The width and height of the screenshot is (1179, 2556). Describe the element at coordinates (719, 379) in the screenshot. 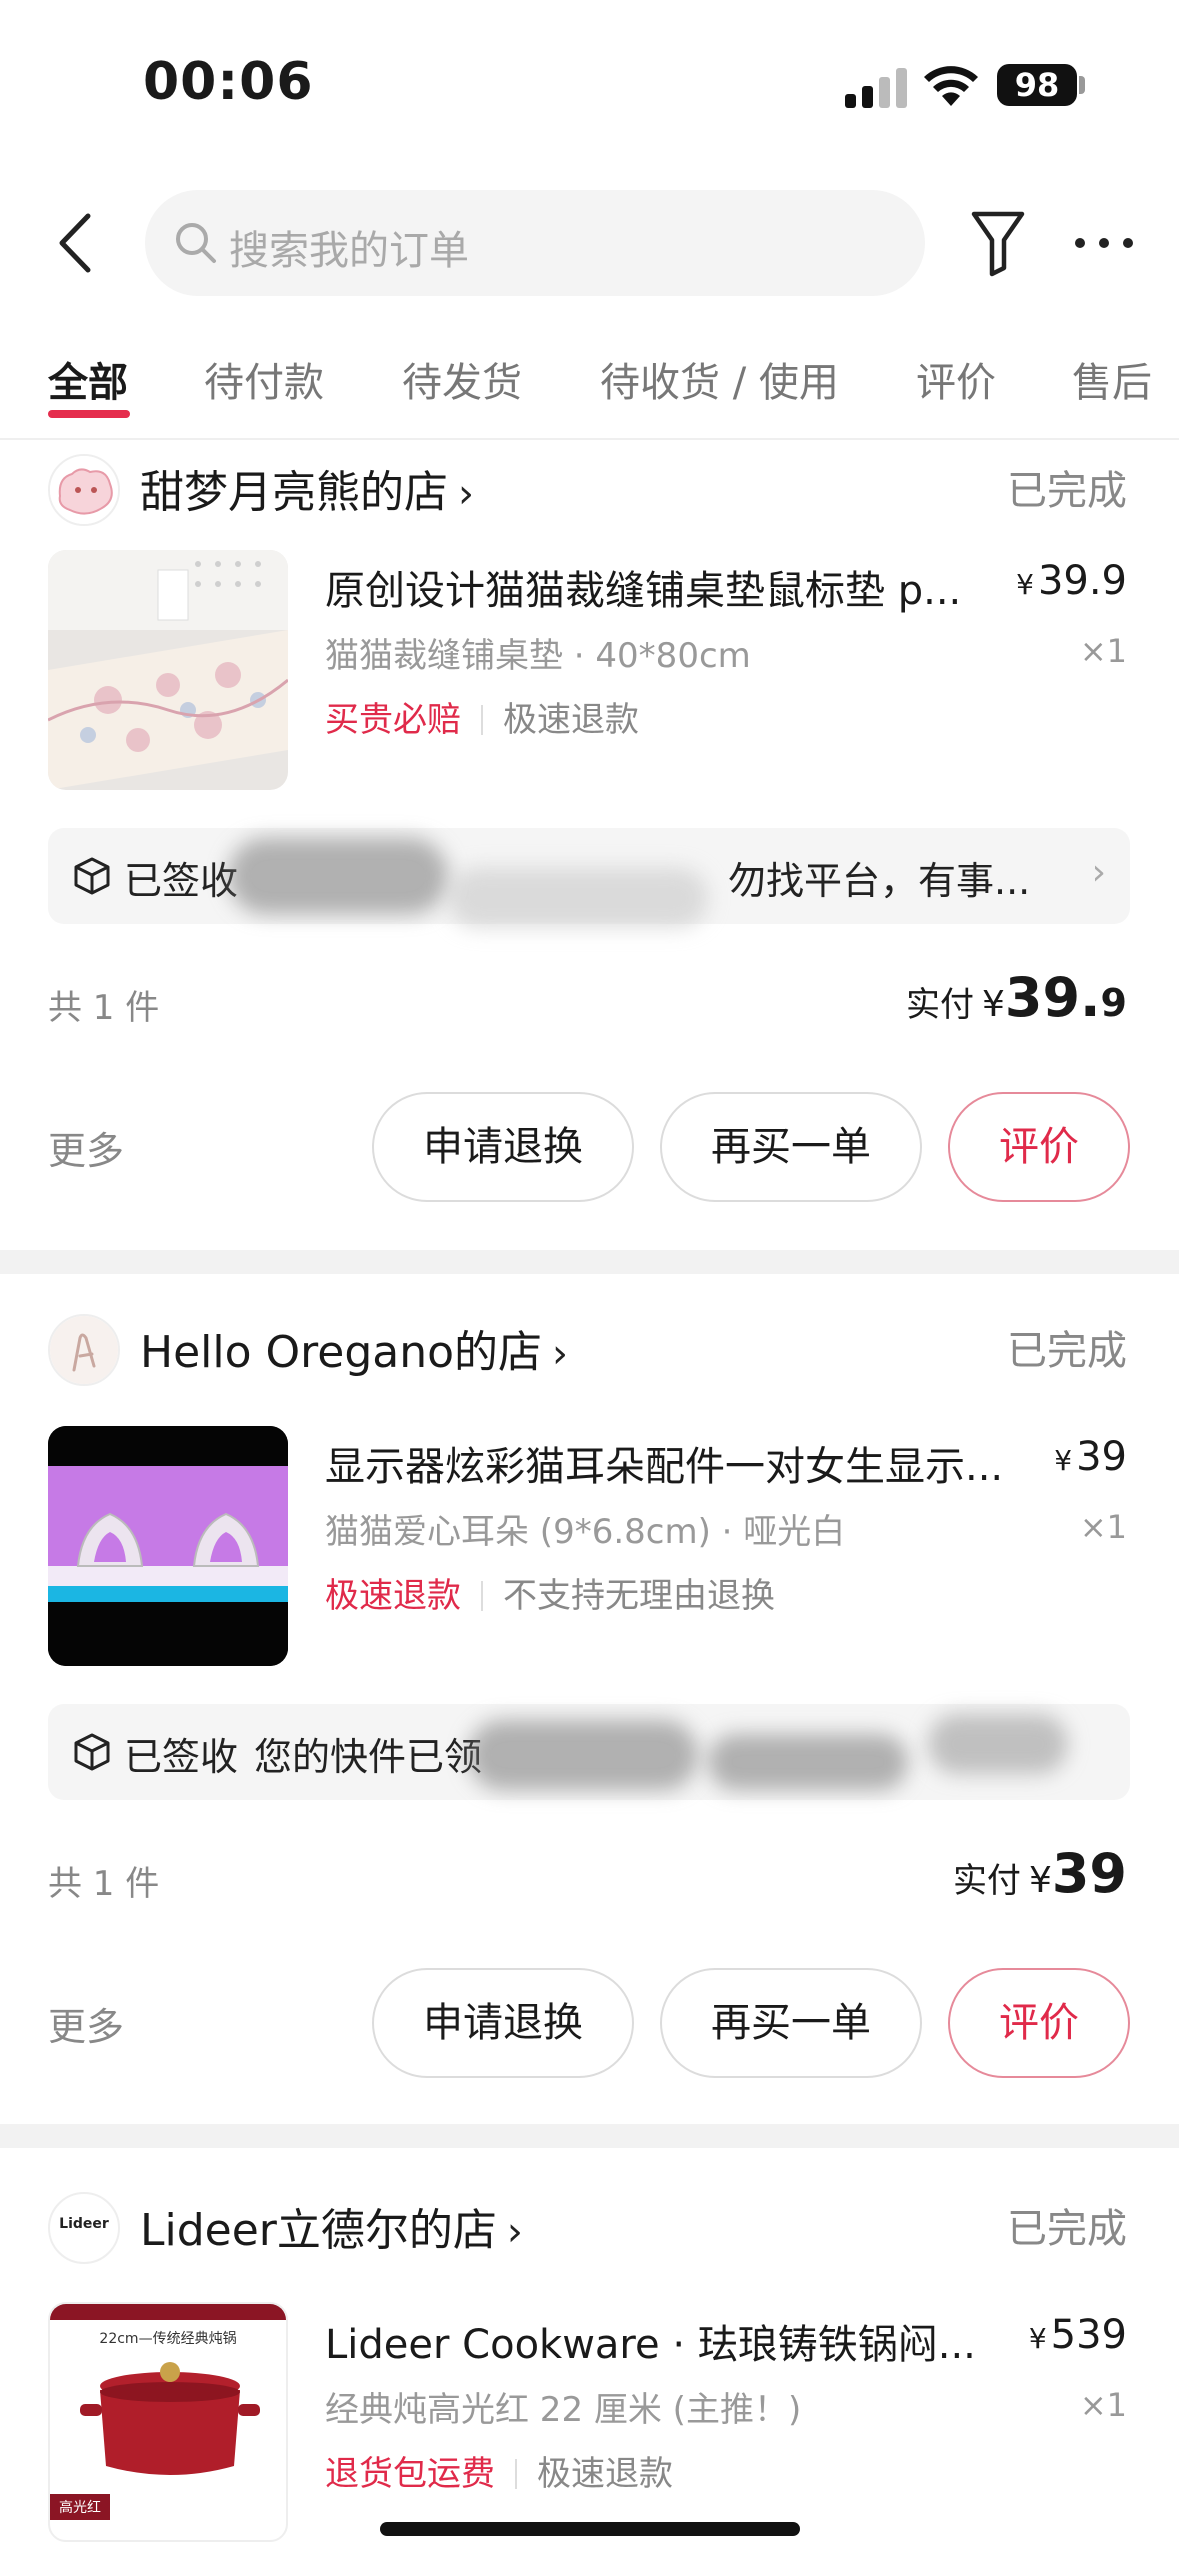

I see `tab-pending-receipt: 待收货 / 使用` at that location.